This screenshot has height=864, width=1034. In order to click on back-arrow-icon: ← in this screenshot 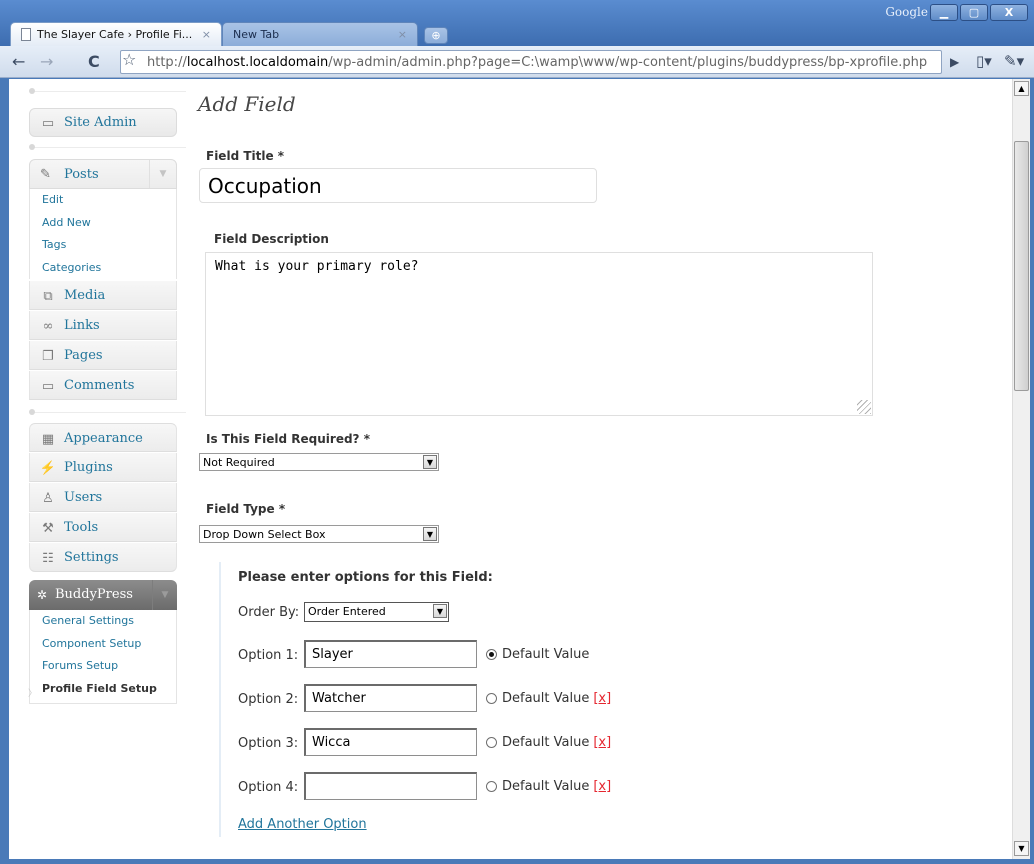, I will do `click(18, 61)`.